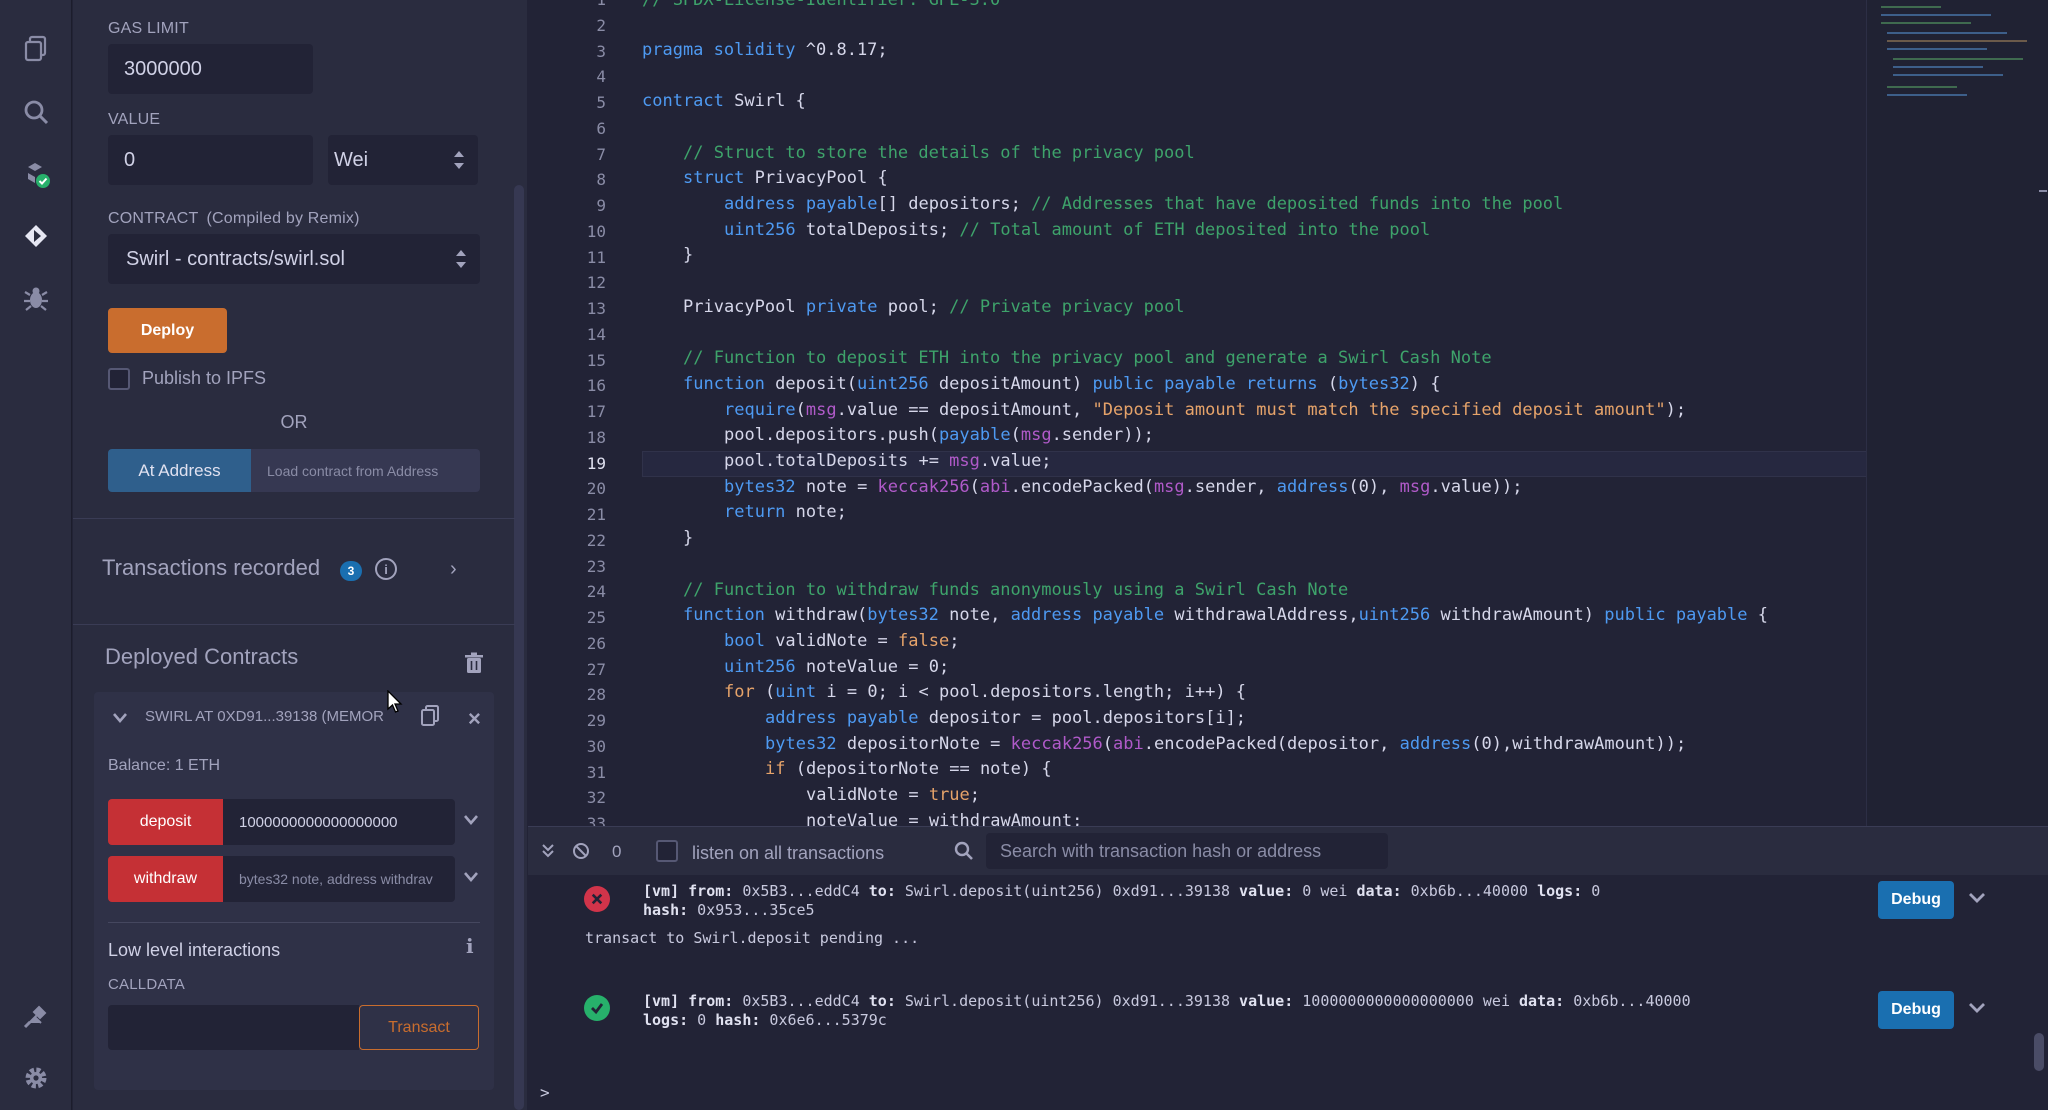 Image resolution: width=2048 pixels, height=1110 pixels. What do you see at coordinates (519, 647) in the screenshot?
I see `panel-scrollbar` at bounding box center [519, 647].